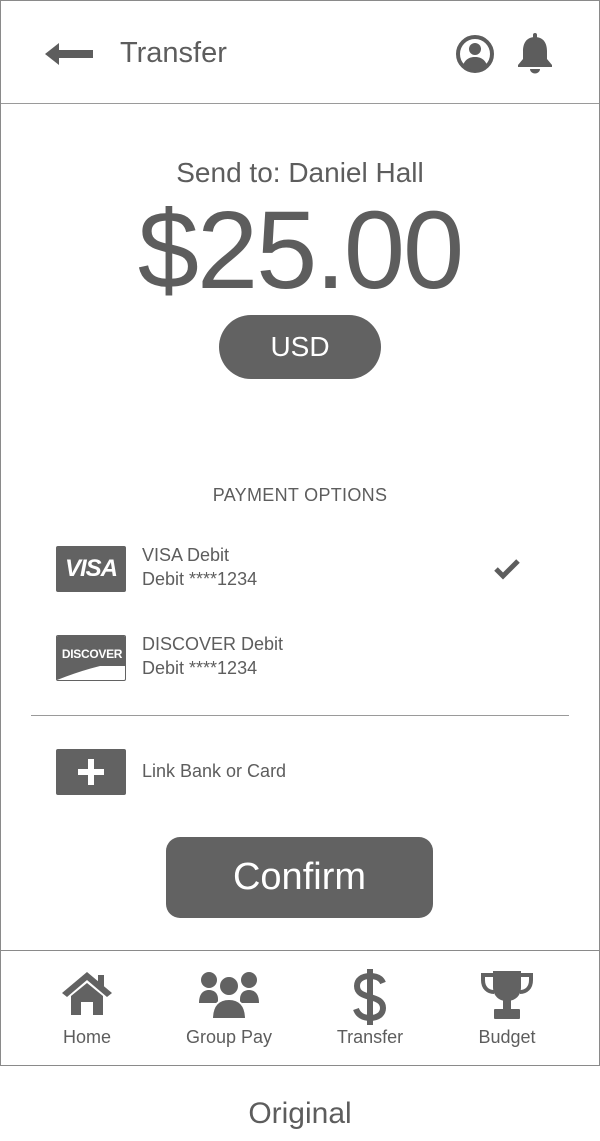 Image resolution: width=600 pixels, height=1141 pixels. What do you see at coordinates (300, 347) in the screenshot?
I see `currency-selector-button: USD` at bounding box center [300, 347].